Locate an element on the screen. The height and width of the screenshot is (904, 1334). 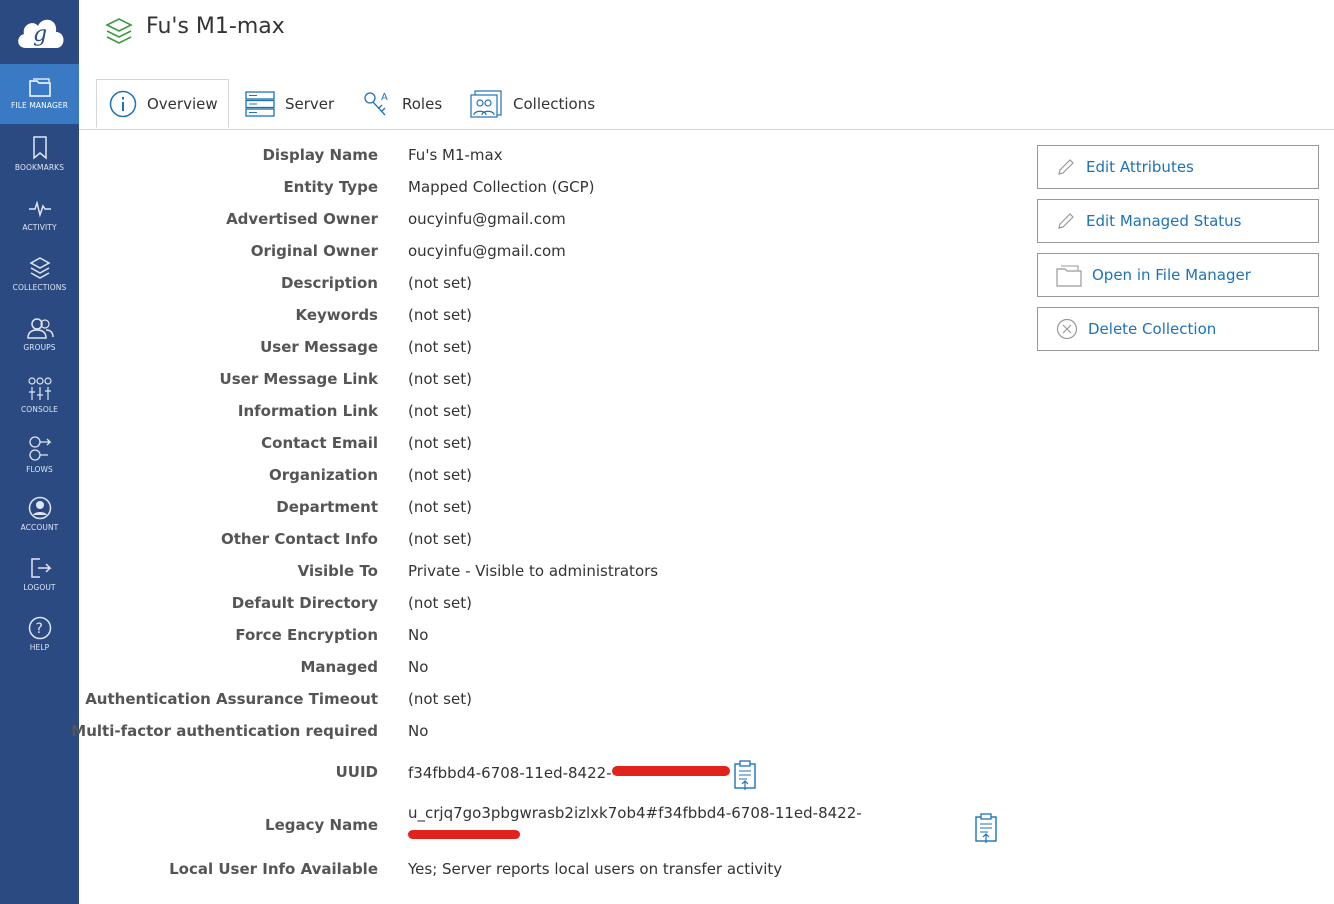
field-label: Advertised Owner is located at coordinates (302, 219).